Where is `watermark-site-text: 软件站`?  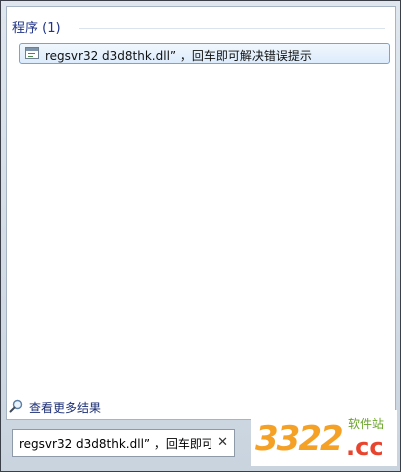
watermark-site-text: 软件站 is located at coordinates (366, 424).